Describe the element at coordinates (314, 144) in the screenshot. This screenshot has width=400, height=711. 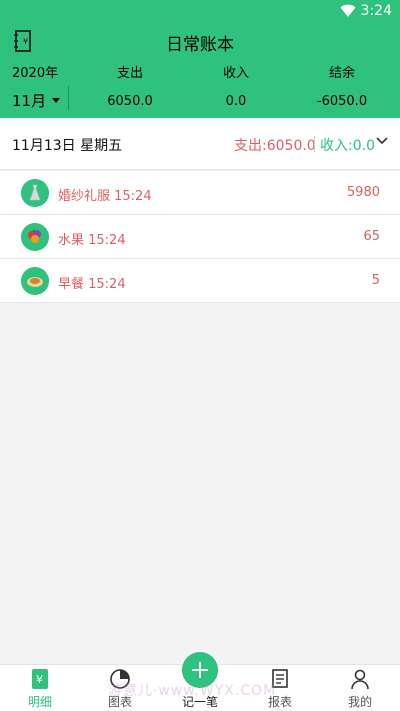
I see `day-divider` at that location.